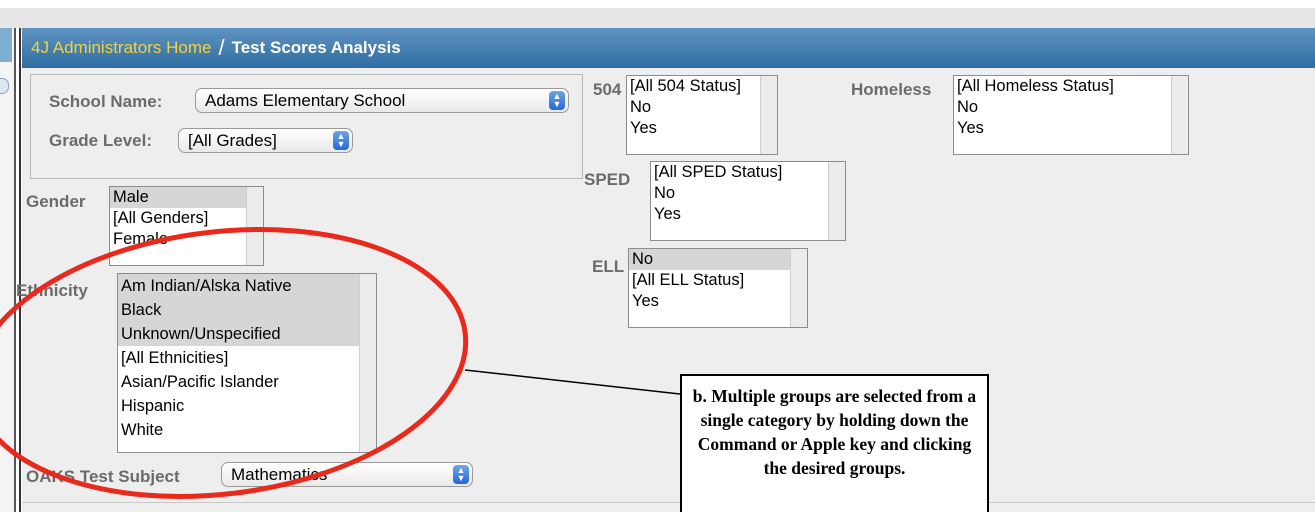 The width and height of the screenshot is (1315, 512). I want to click on list-option: Unknown/Unspecified, so click(247, 334).